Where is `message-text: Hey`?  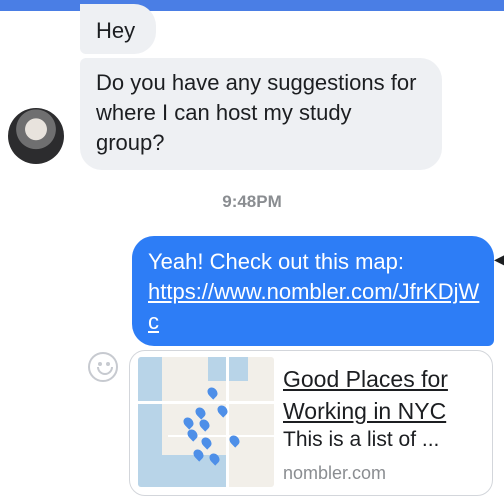
message-text: Hey is located at coordinates (116, 30).